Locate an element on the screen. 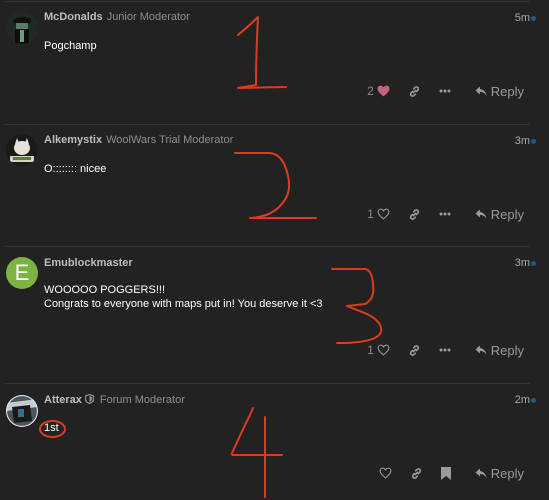 The height and width of the screenshot is (500, 549). post-timestamp: 2m is located at coordinates (522, 400).